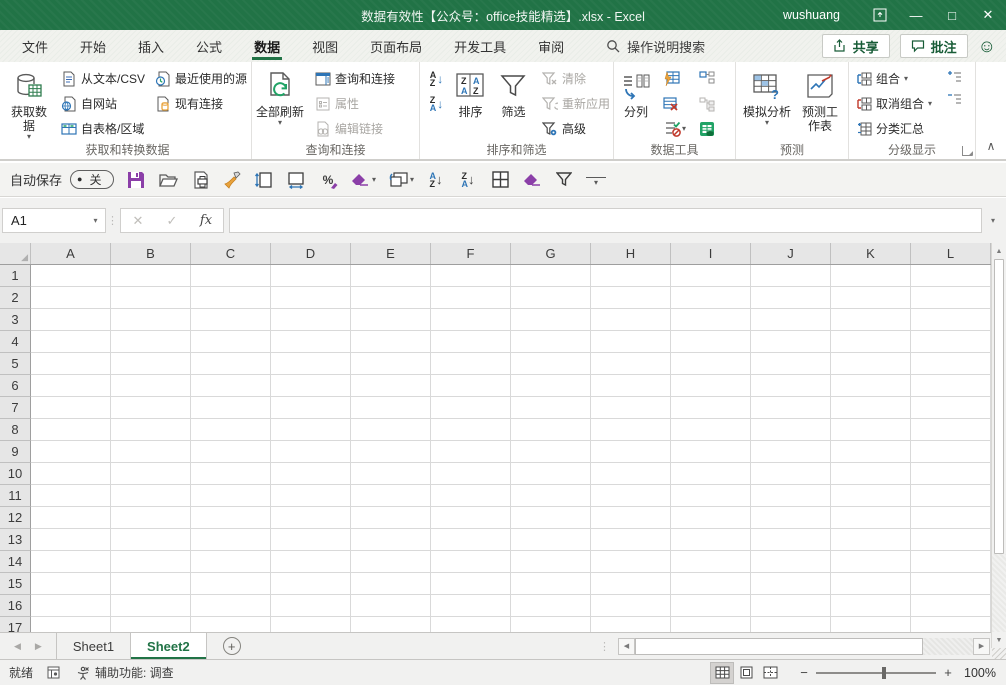 This screenshot has height=685, width=1006. What do you see at coordinates (471, 452) in the screenshot?
I see `grid-cell-F9` at bounding box center [471, 452].